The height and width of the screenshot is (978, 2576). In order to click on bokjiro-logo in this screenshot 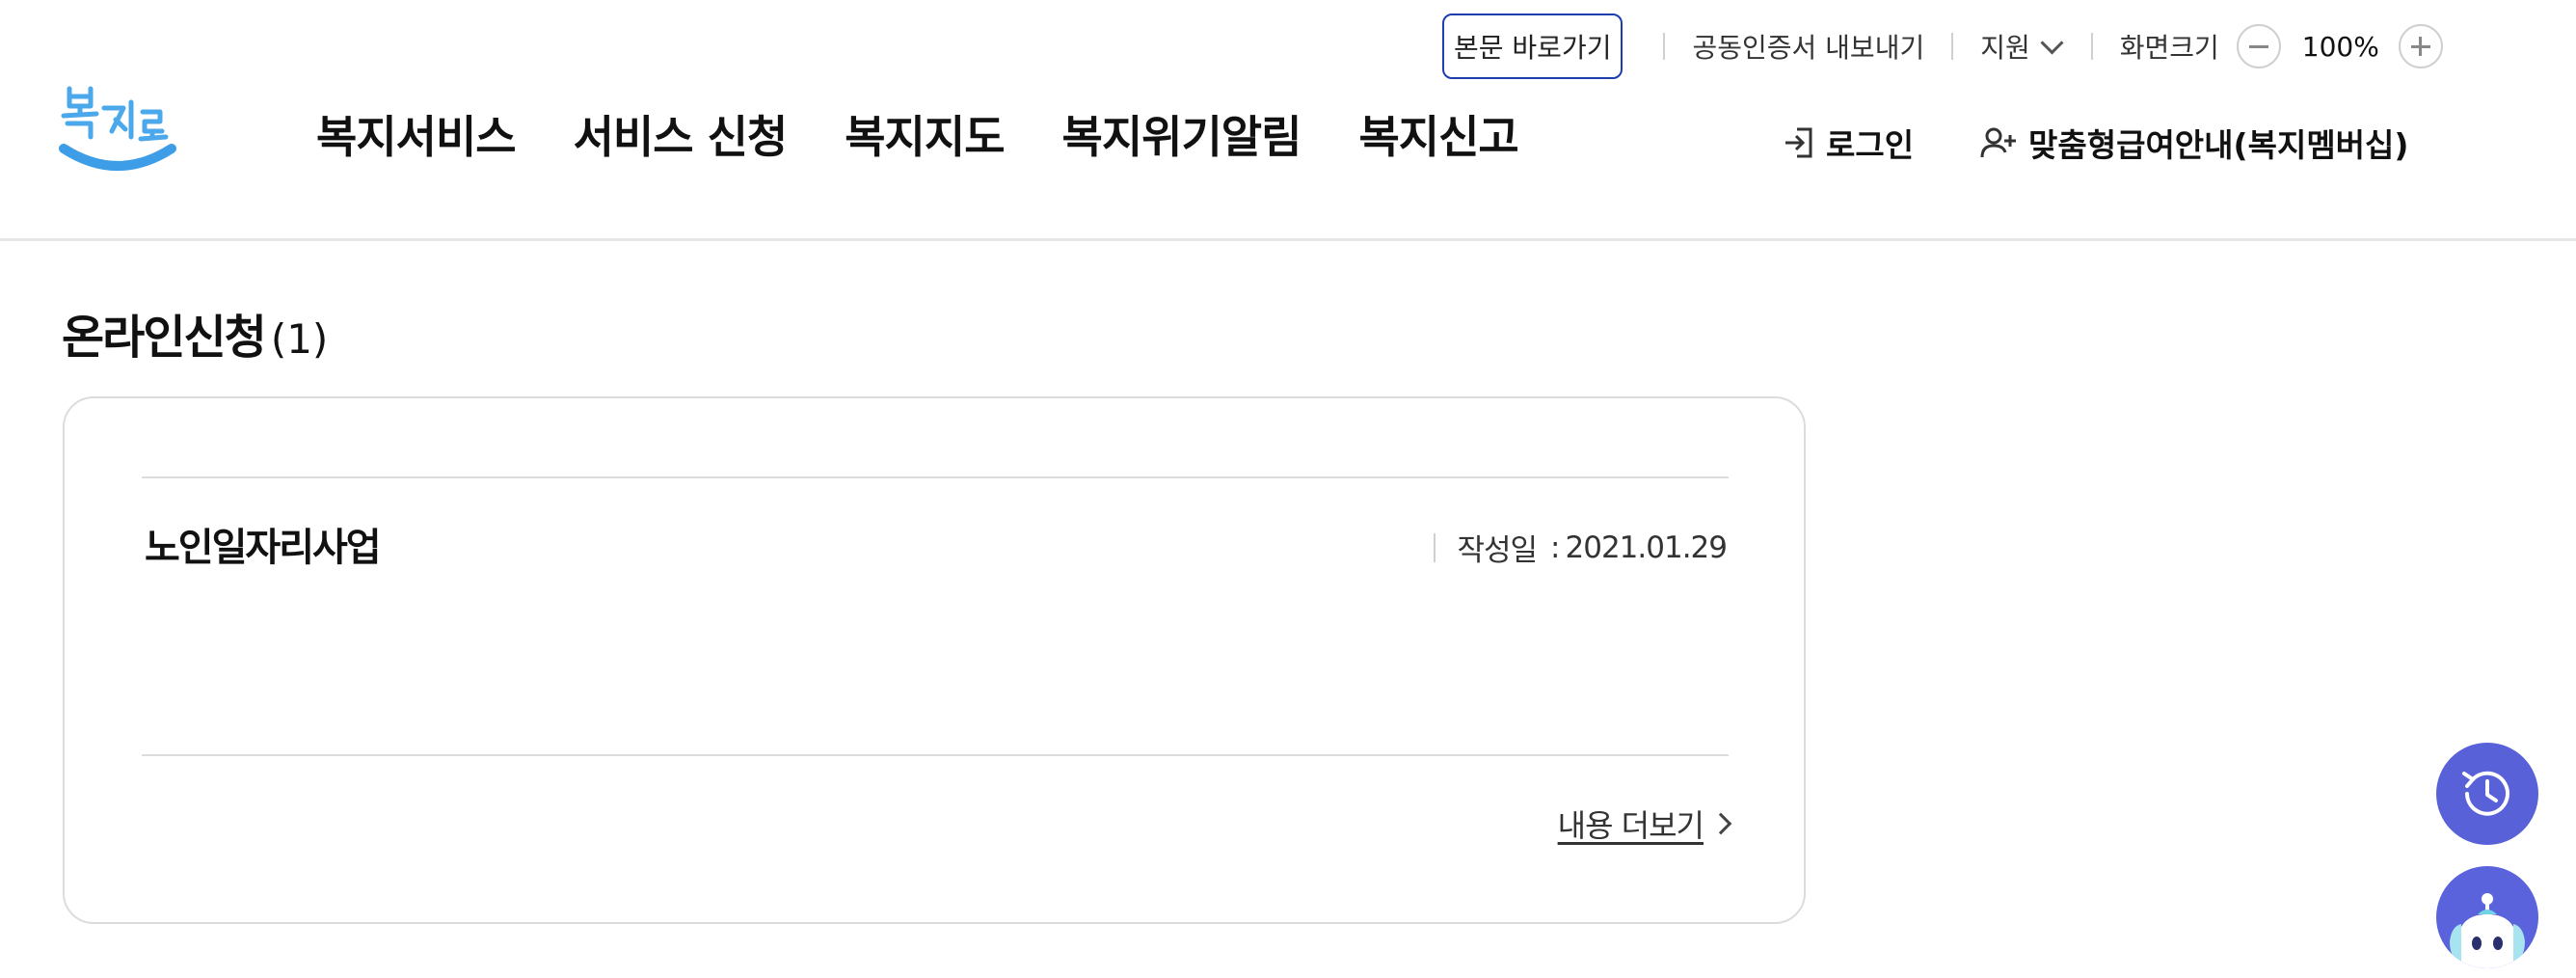, I will do `click(120, 135)`.